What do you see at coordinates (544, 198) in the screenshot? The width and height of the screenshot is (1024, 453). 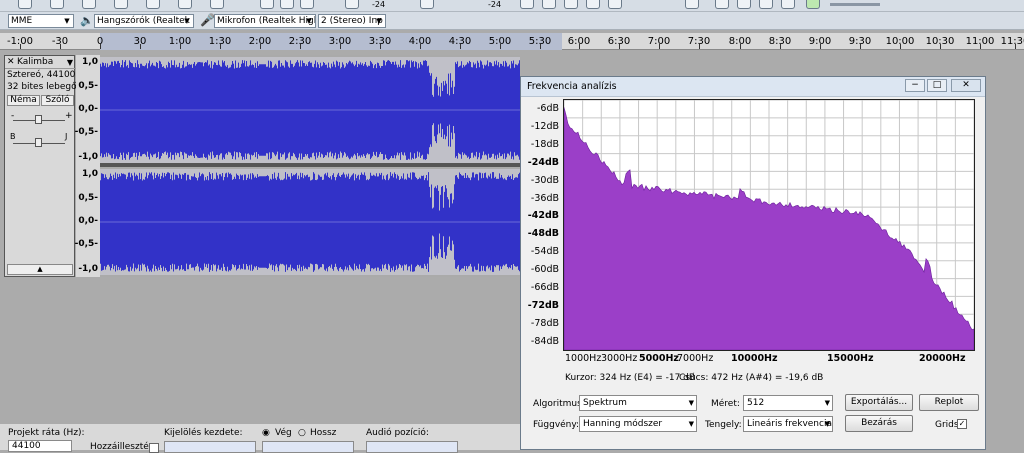 I see `db-label: -36dB` at bounding box center [544, 198].